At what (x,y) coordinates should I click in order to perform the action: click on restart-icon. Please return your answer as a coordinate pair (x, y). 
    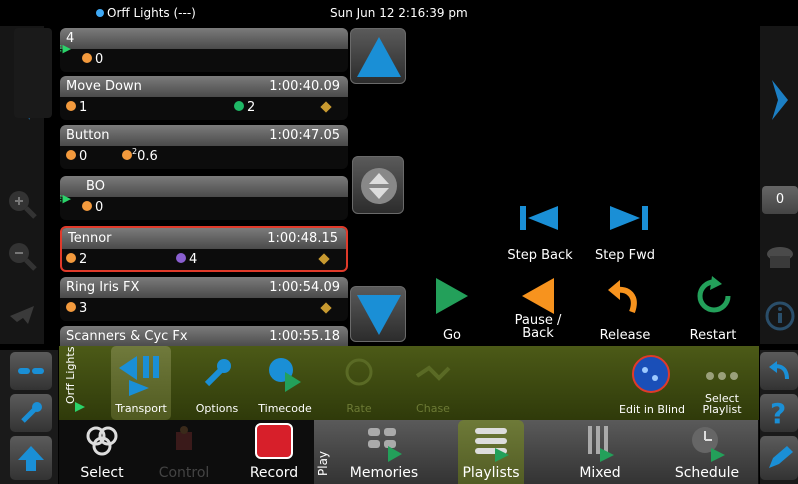
    Looking at the image, I should click on (714, 294).